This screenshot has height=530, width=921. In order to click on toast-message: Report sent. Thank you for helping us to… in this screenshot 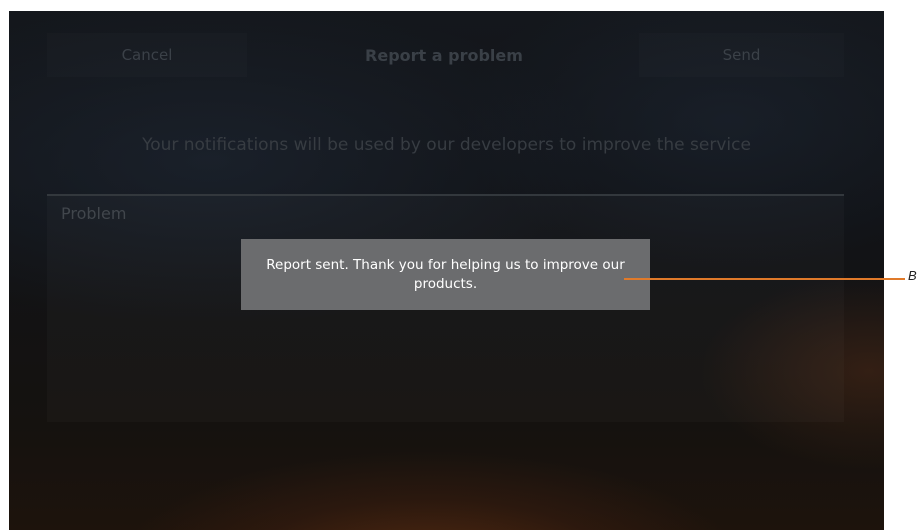, I will do `click(445, 274)`.